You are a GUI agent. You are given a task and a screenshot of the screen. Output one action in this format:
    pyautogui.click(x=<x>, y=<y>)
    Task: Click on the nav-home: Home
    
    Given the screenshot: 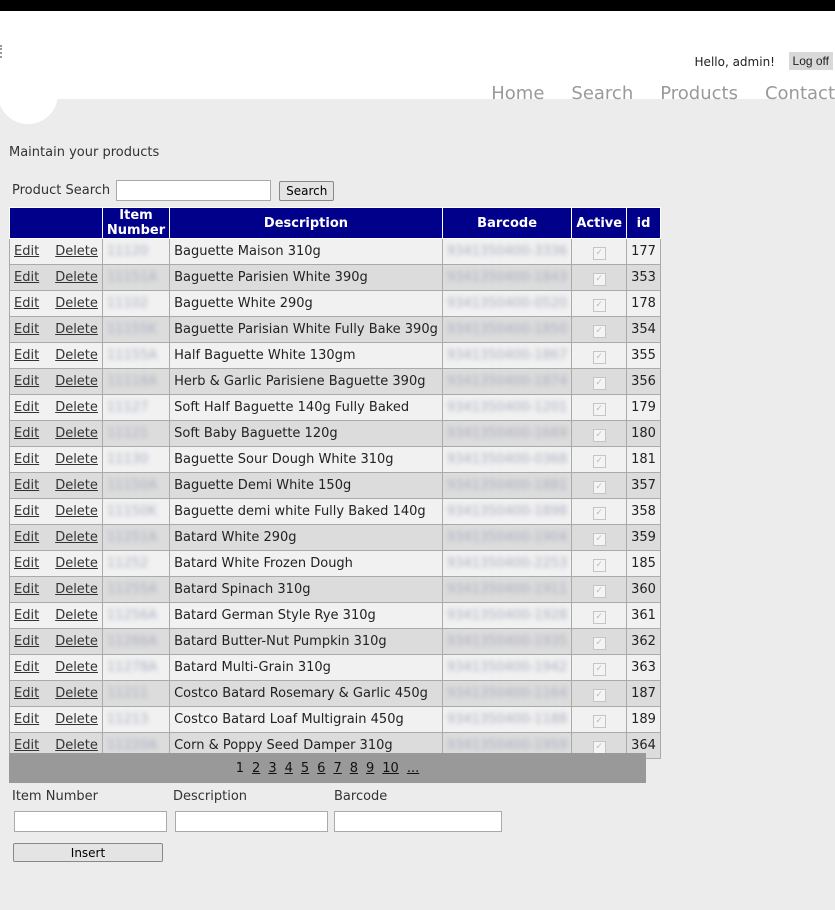 What is the action you would take?
    pyautogui.click(x=517, y=93)
    